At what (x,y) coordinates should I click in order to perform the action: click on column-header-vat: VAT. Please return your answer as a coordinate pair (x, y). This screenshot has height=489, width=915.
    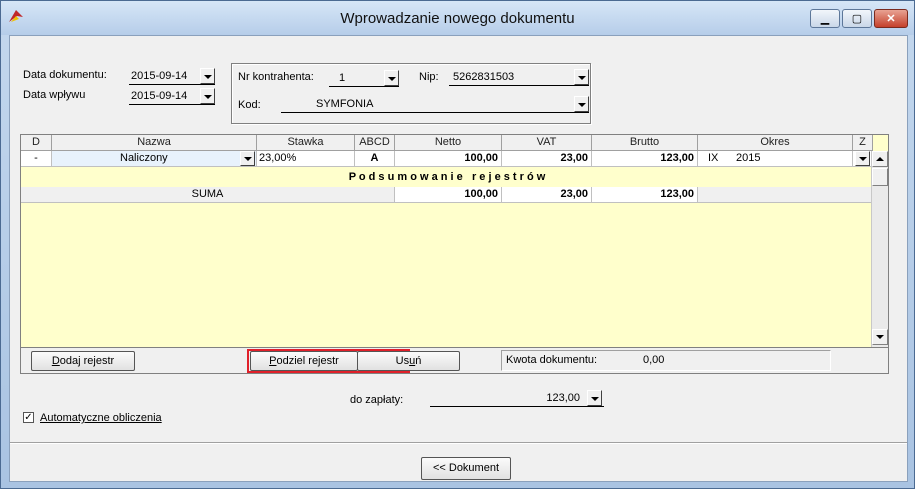
    Looking at the image, I should click on (547, 143).